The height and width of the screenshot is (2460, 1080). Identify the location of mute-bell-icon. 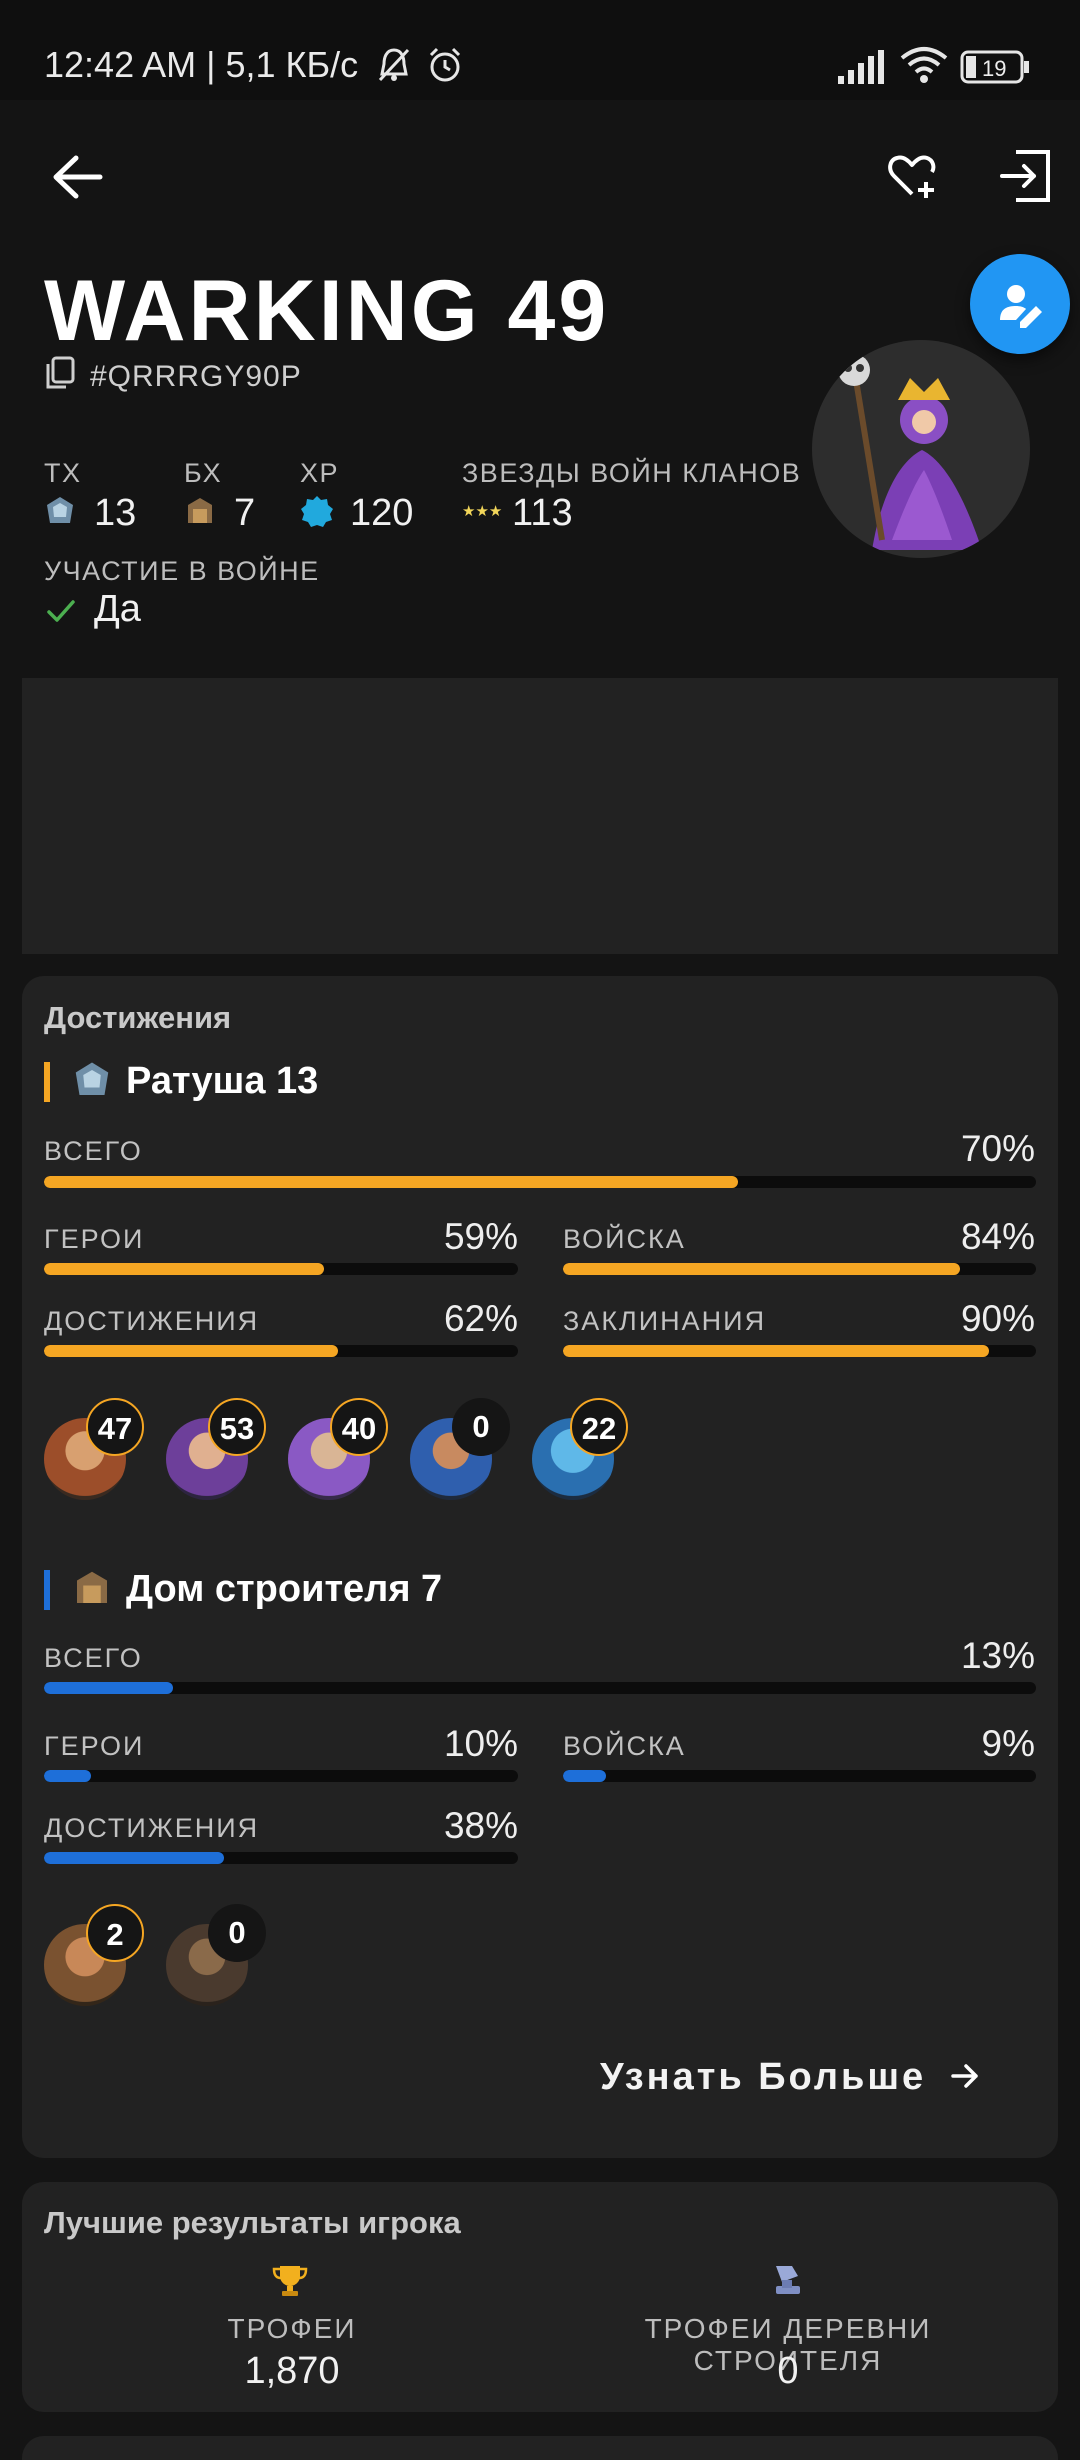
(394, 67).